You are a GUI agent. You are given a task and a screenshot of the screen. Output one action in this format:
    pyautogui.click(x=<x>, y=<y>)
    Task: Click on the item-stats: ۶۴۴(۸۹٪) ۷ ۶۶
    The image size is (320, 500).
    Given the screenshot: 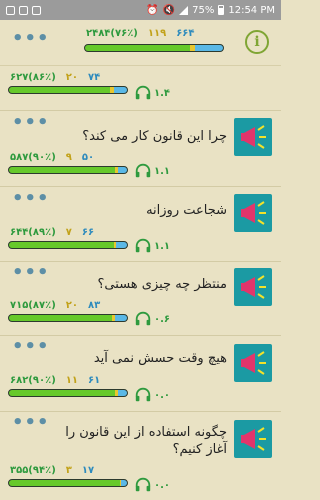 What is the action you would take?
    pyautogui.click(x=52, y=232)
    